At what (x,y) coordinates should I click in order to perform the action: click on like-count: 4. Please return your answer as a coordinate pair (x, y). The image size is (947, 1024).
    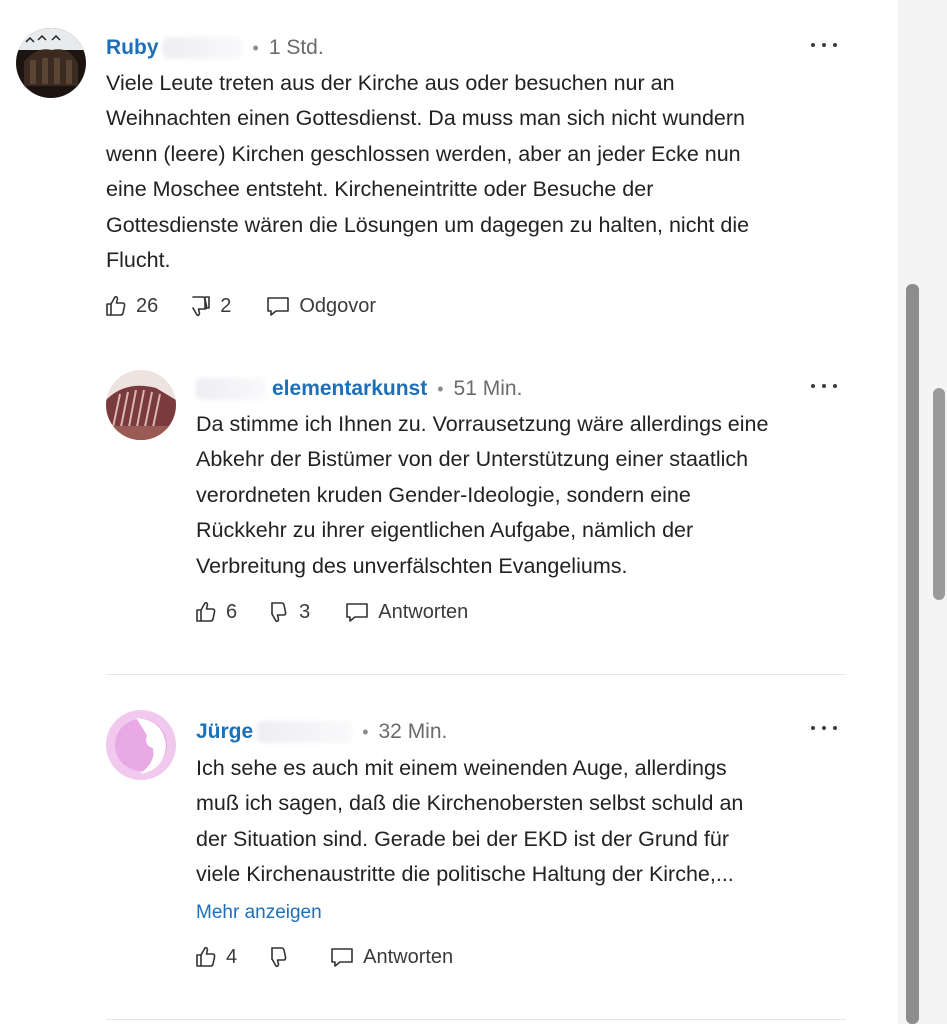
    Looking at the image, I should click on (232, 956).